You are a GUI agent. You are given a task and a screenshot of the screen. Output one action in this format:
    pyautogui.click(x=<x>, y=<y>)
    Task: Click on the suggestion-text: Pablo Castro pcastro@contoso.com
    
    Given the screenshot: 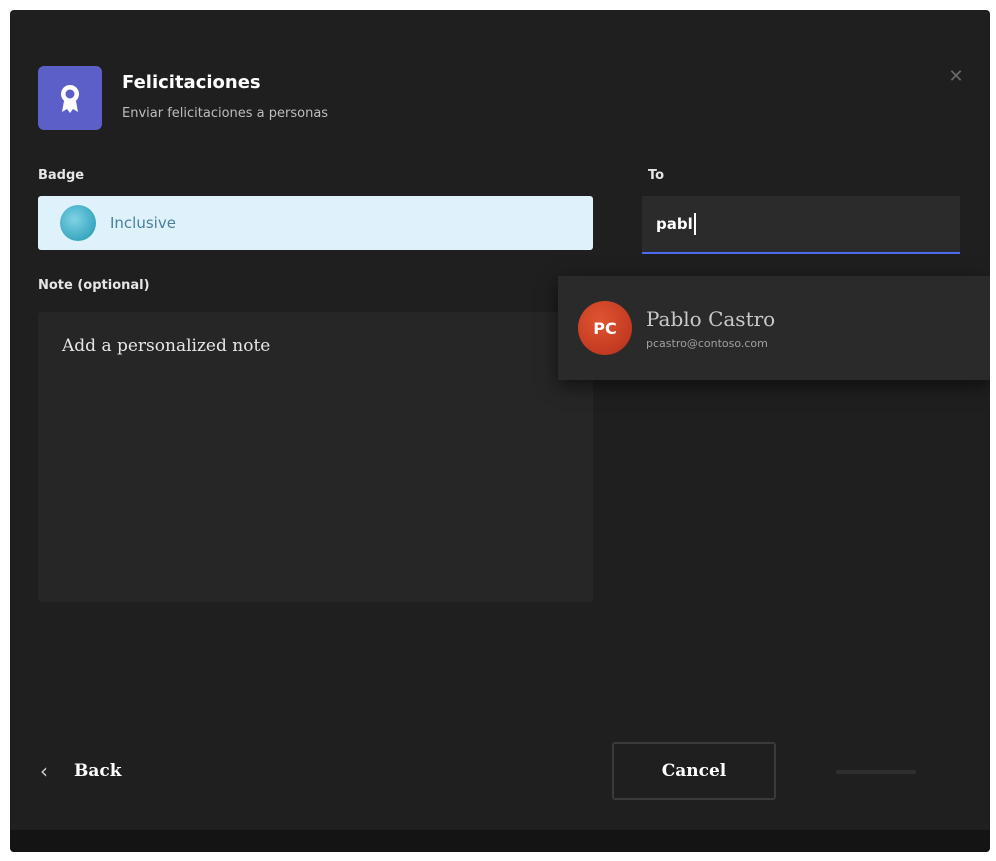 What is the action you would take?
    pyautogui.click(x=710, y=328)
    